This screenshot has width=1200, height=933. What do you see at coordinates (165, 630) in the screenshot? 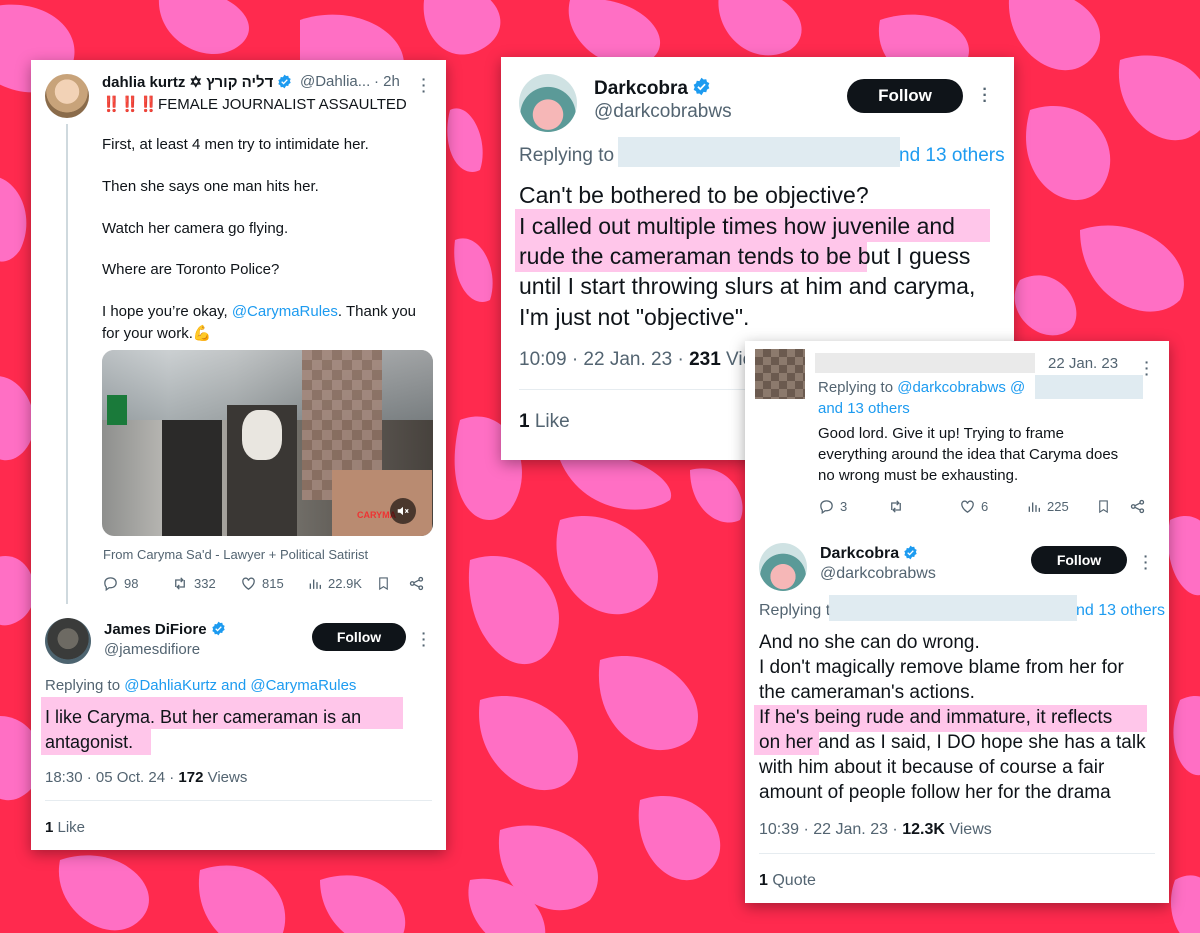
I see `author-name: James DiFiore` at bounding box center [165, 630].